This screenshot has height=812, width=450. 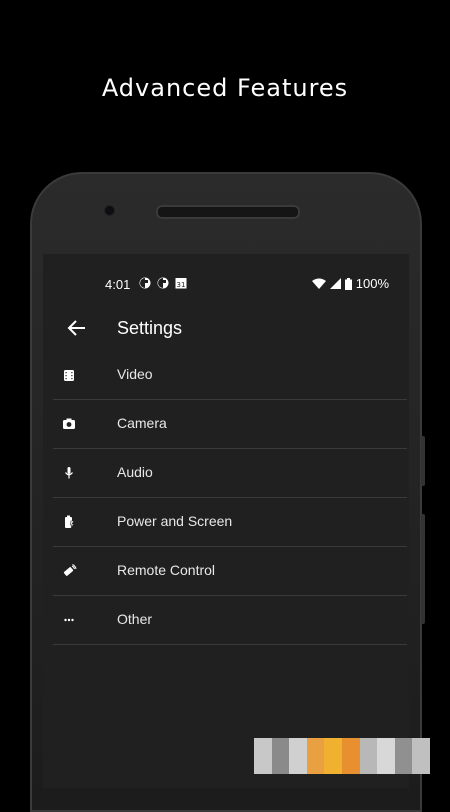 I want to click on battery-icon, so click(x=70, y=522).